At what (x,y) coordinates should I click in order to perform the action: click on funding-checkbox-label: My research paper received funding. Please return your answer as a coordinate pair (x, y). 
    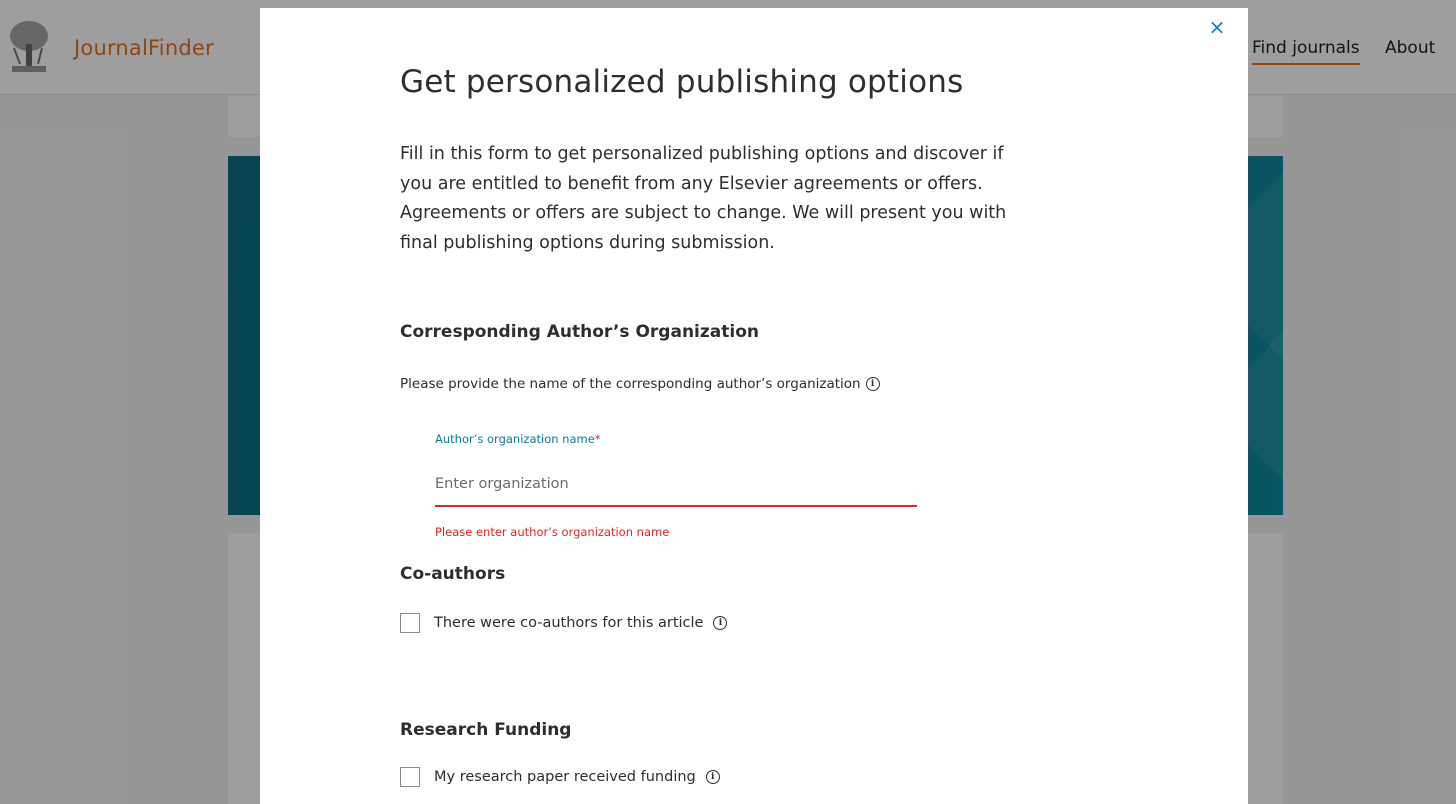
    Looking at the image, I should click on (565, 777).